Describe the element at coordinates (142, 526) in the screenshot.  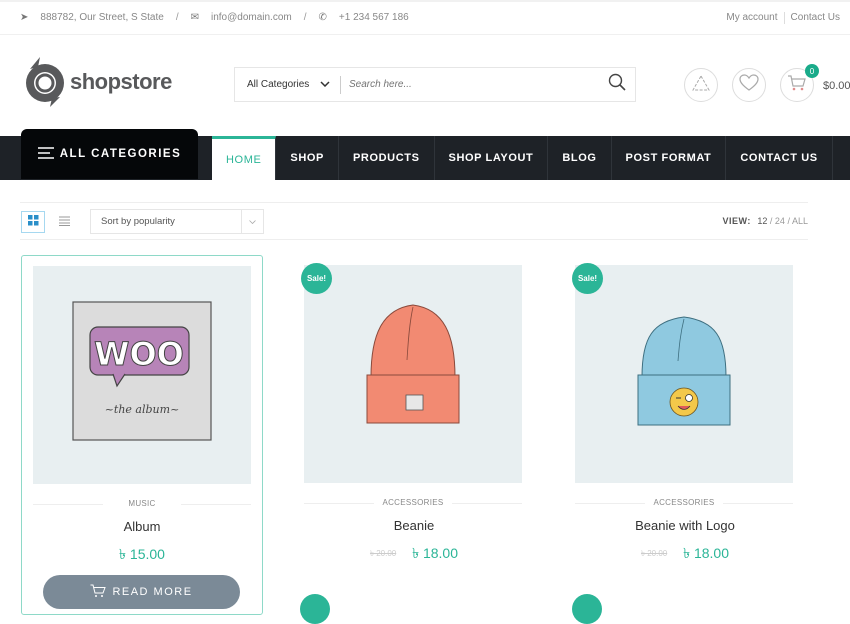
I see `product-name: Album` at that location.